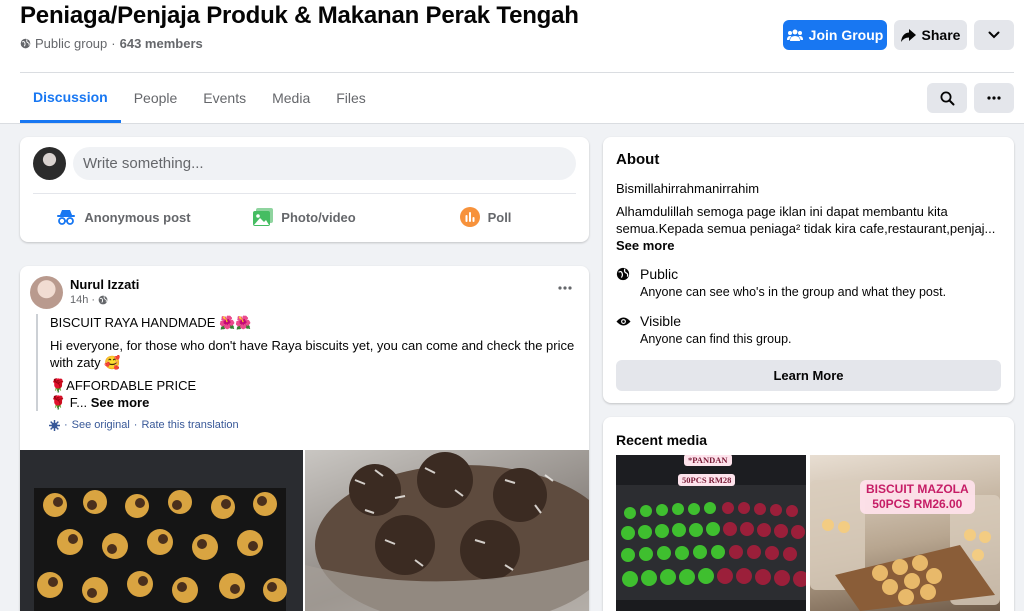 The image size is (1024, 611). Describe the element at coordinates (623, 321) in the screenshot. I see `eye-icon` at that location.